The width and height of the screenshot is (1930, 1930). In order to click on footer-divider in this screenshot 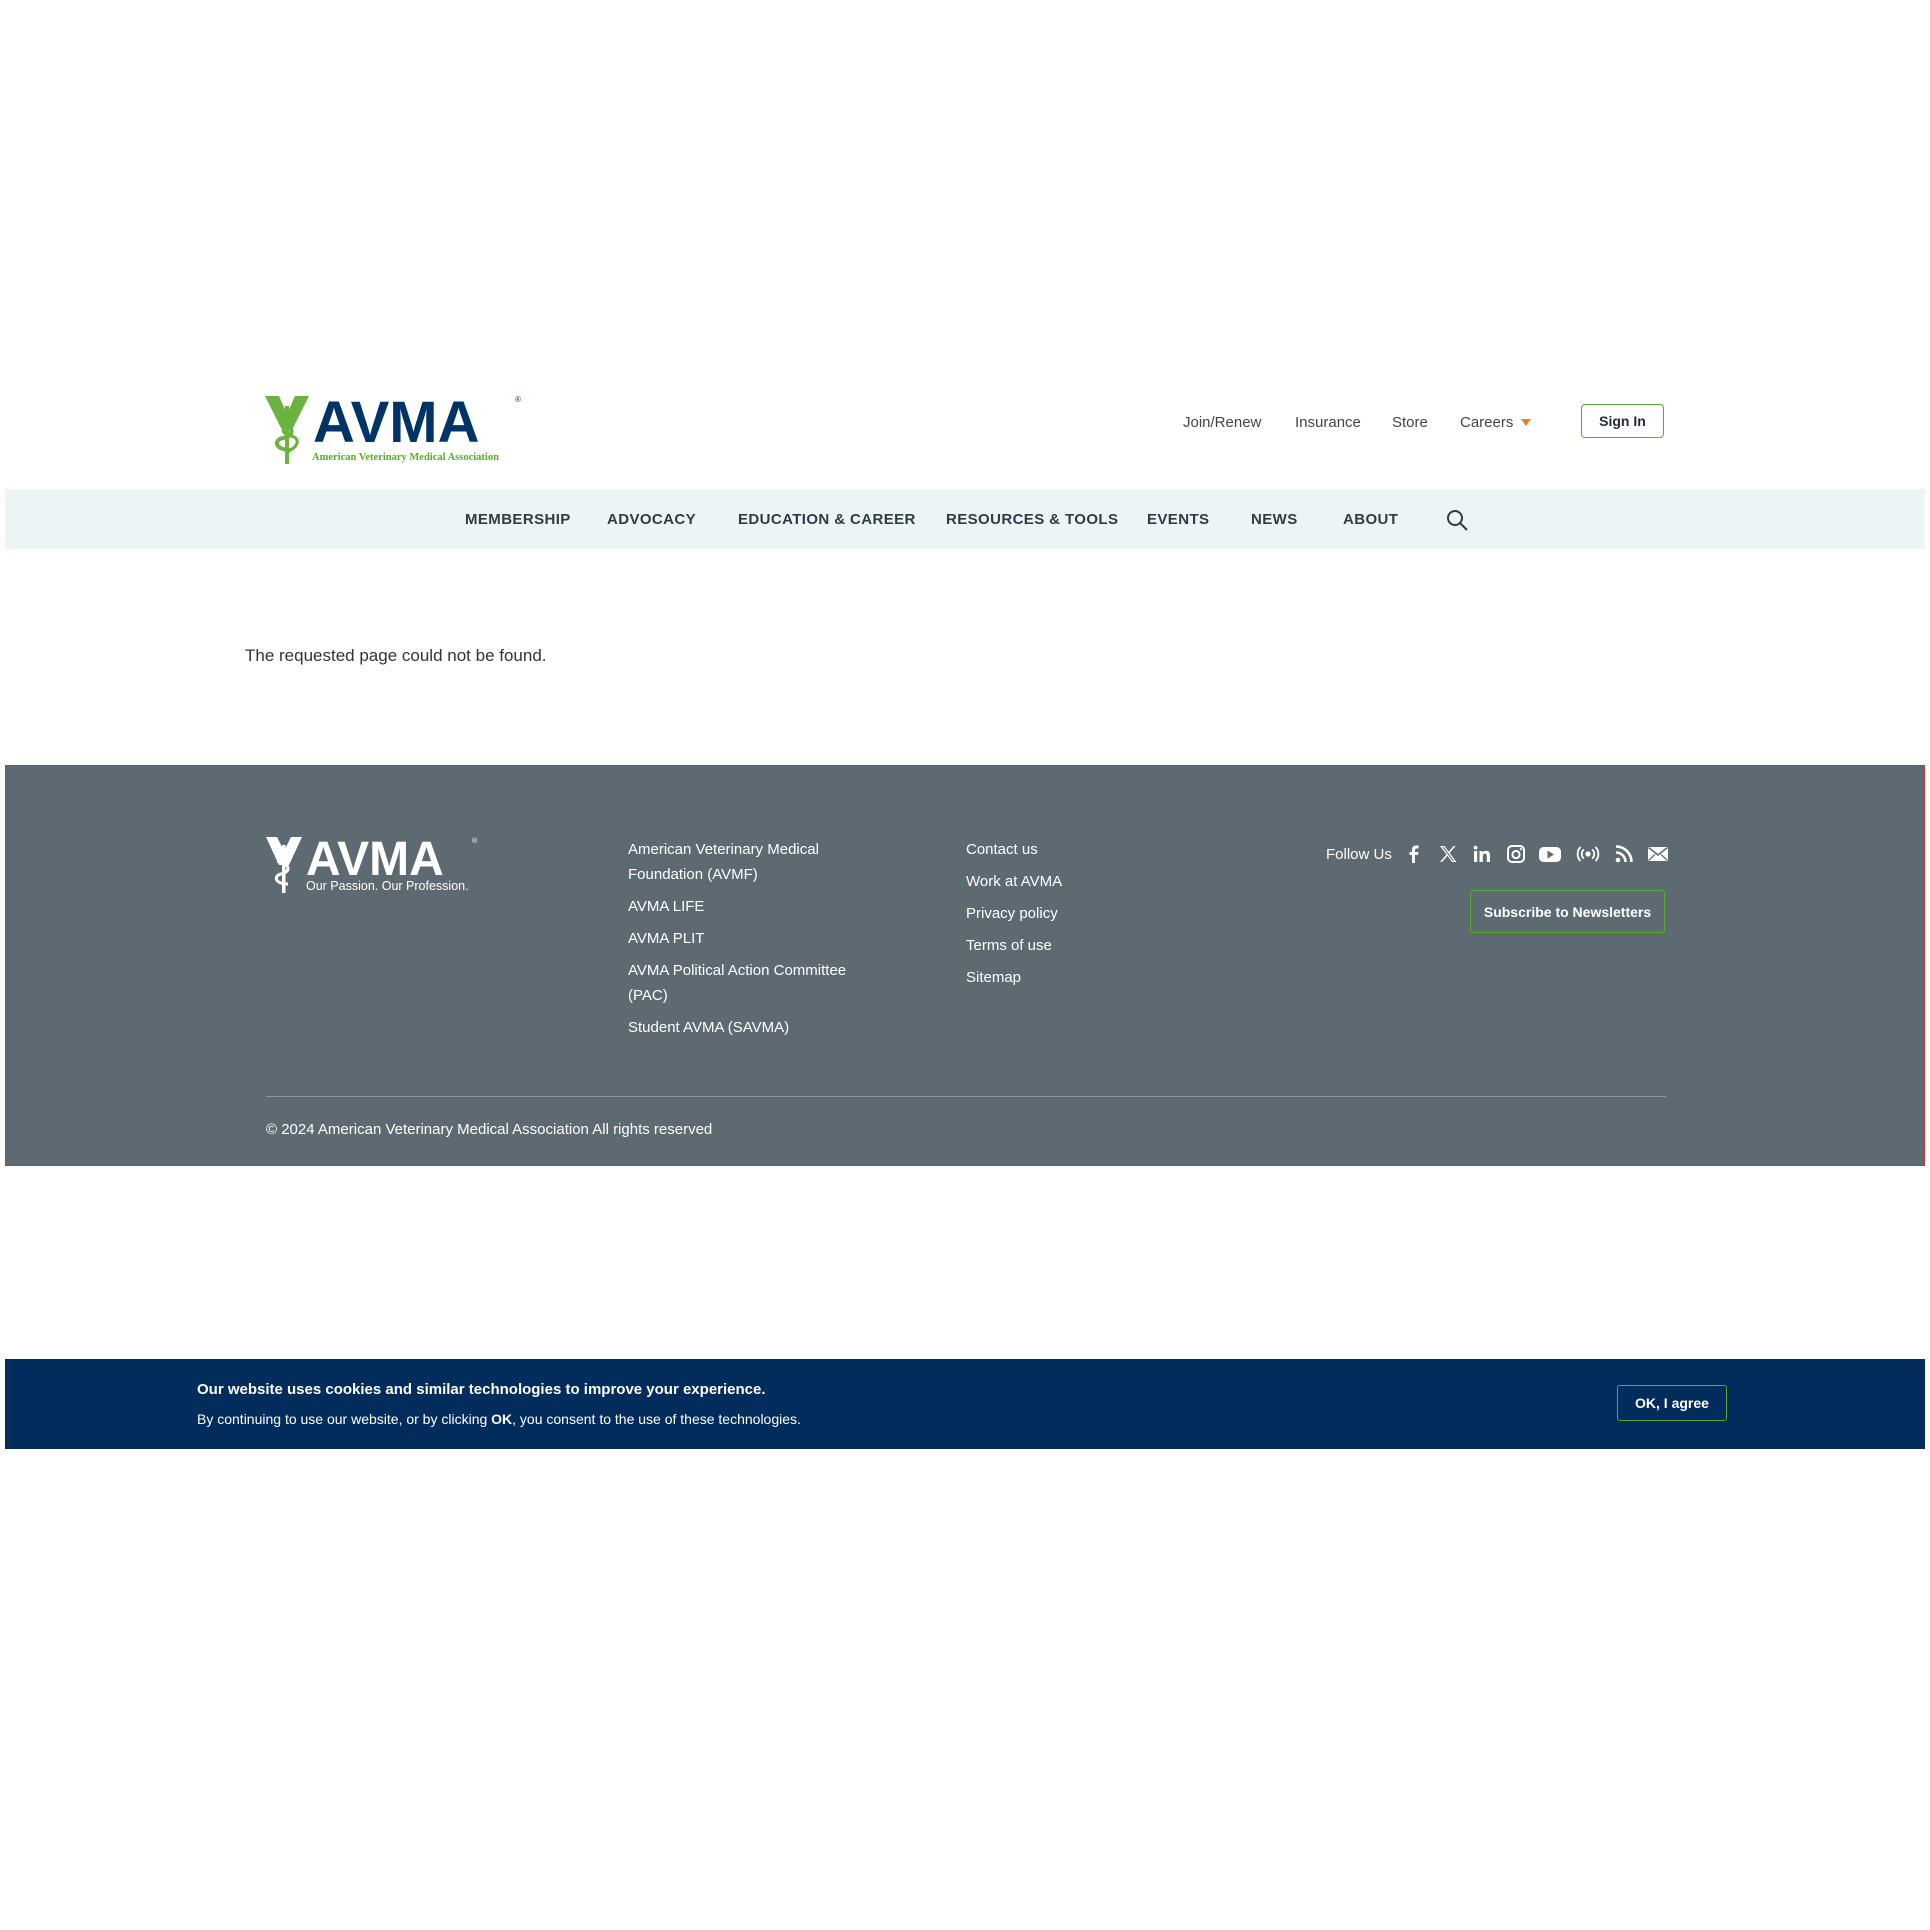, I will do `click(966, 1096)`.